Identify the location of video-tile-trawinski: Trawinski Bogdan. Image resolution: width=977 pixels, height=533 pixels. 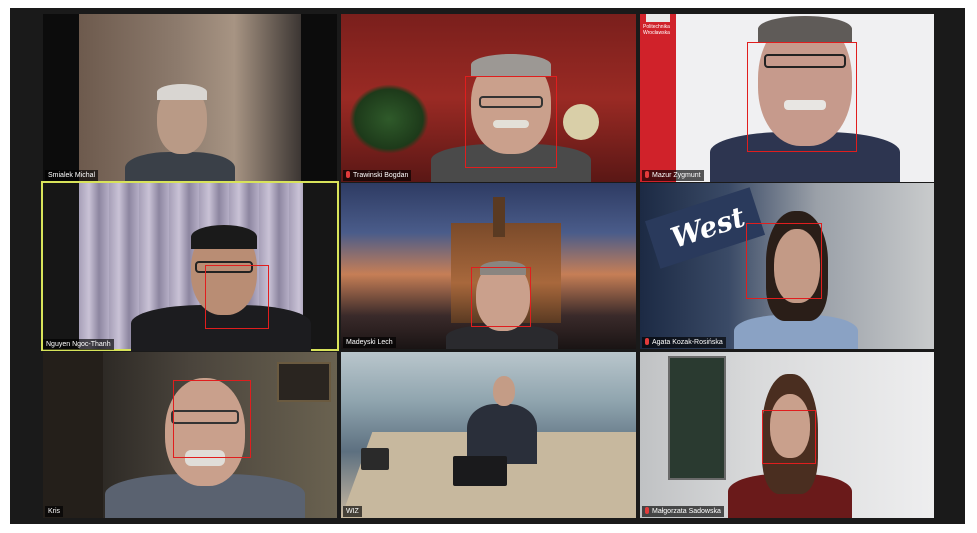
(488, 98).